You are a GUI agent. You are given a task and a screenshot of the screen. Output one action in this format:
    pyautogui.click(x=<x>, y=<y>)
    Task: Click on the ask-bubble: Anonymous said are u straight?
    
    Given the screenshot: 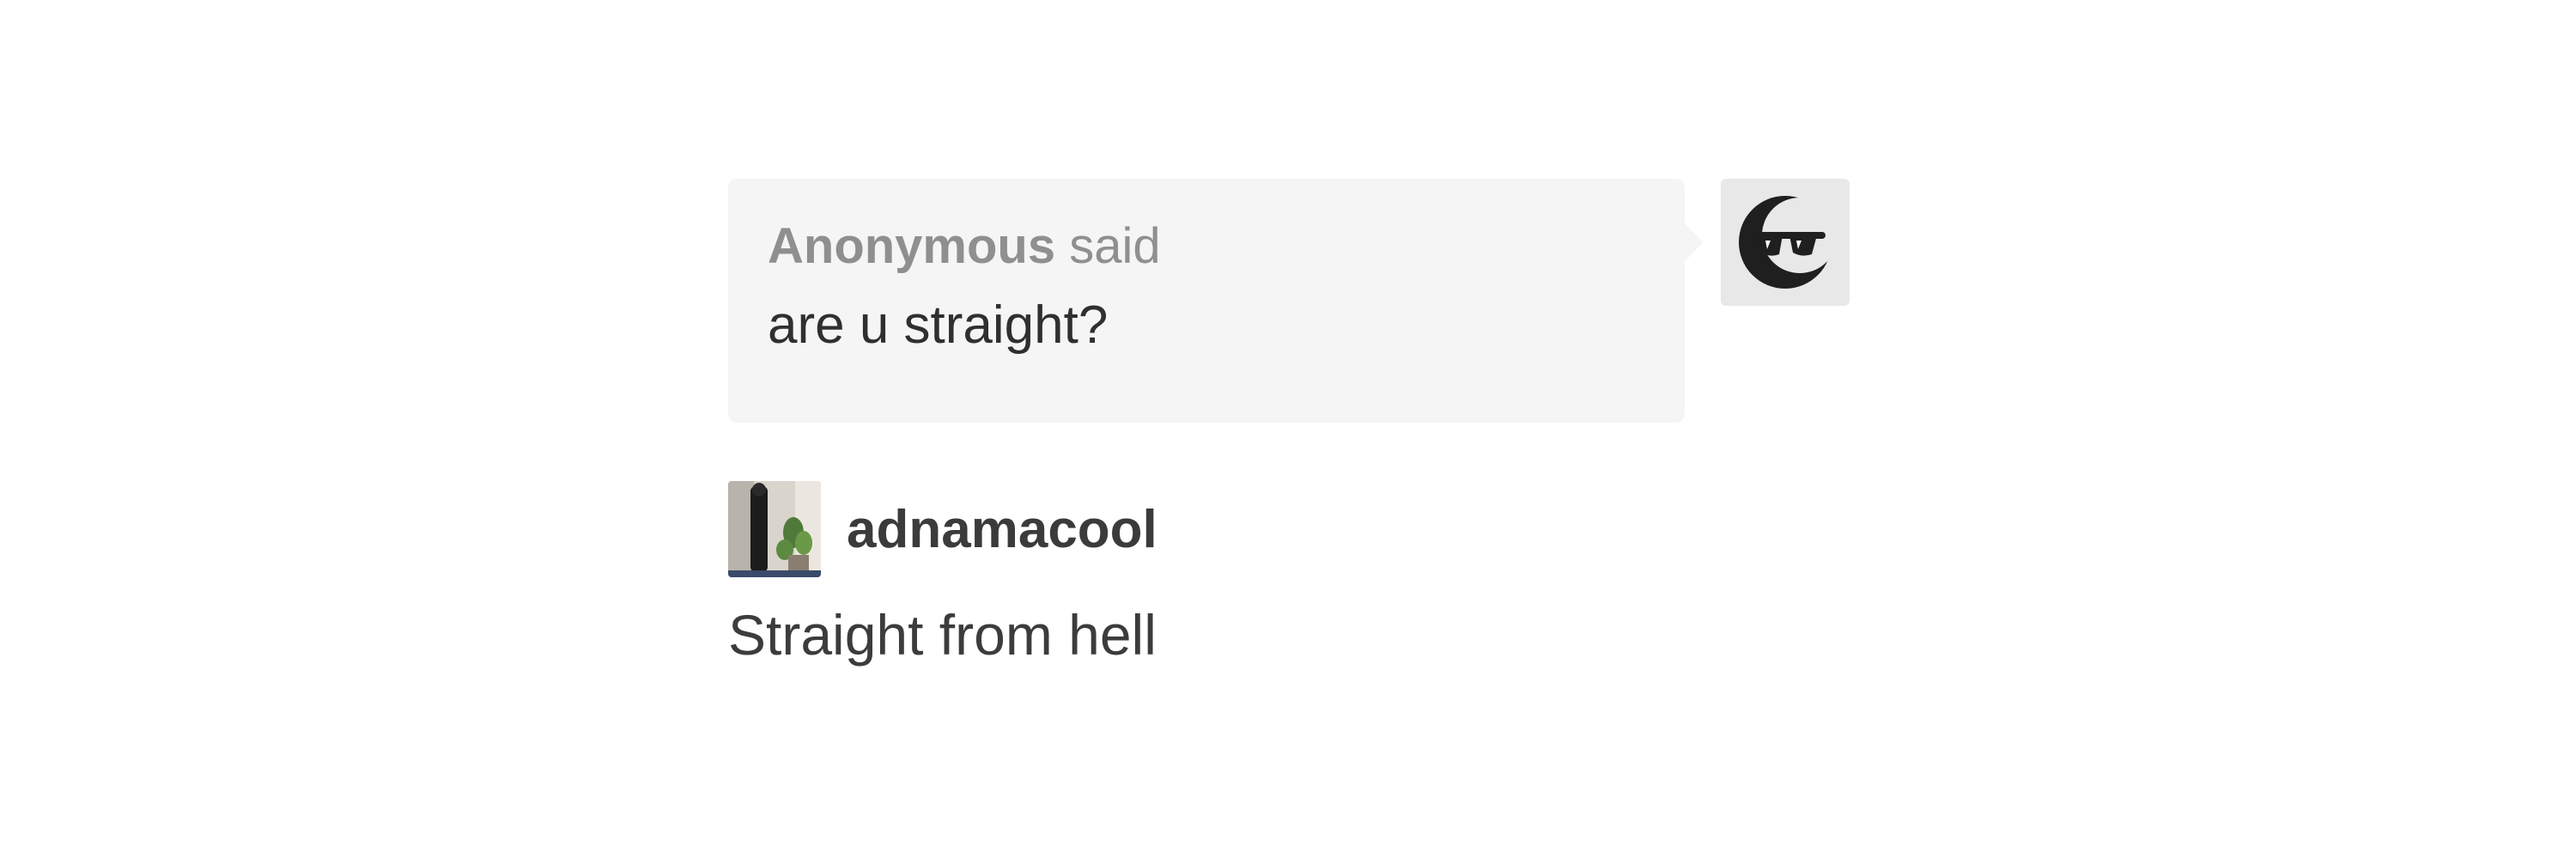 What is the action you would take?
    pyautogui.click(x=1216, y=301)
    